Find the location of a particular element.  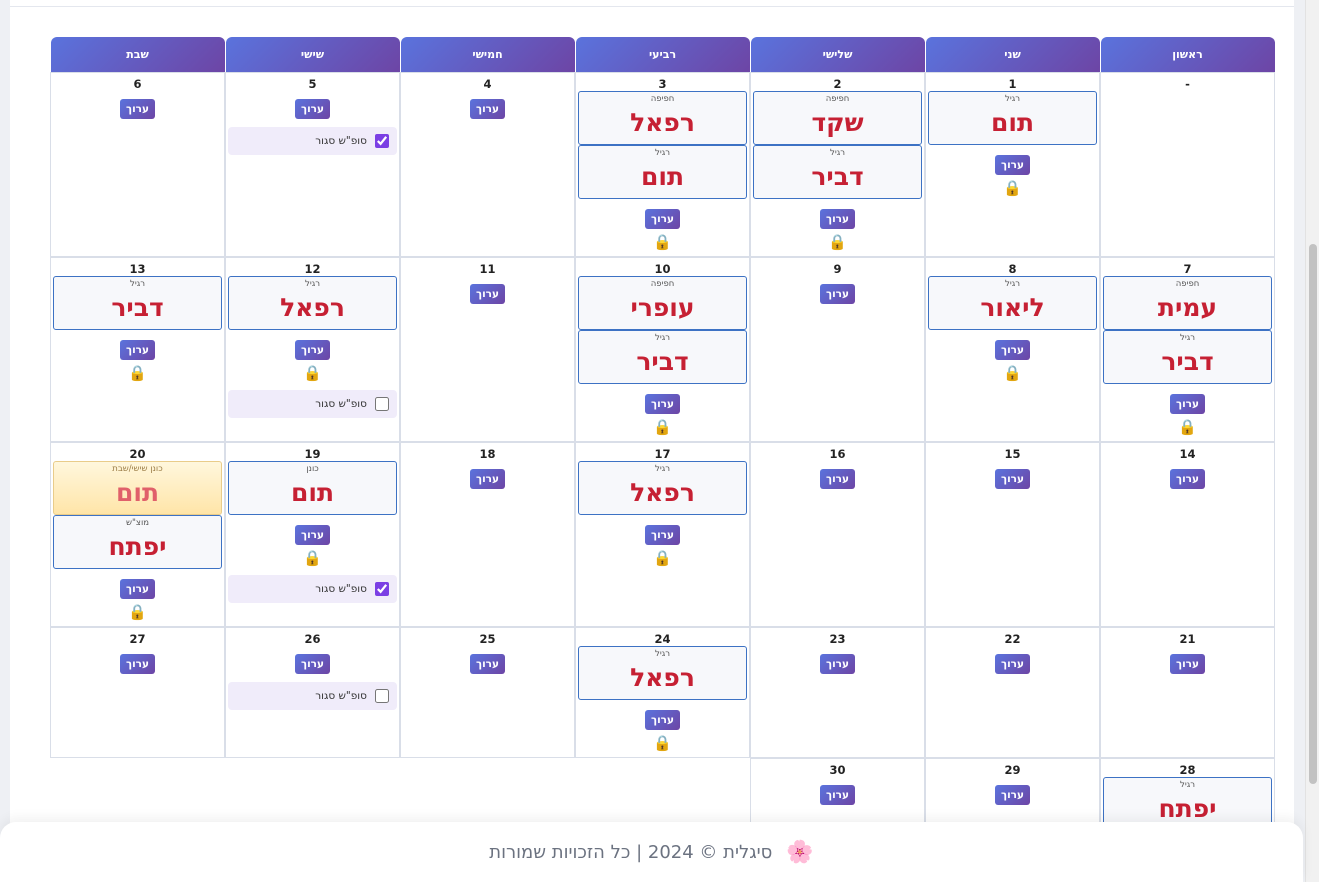

day-cell: 19 כונן תום ערוך 🔒 סופ"ש סגור is located at coordinates (312, 534).